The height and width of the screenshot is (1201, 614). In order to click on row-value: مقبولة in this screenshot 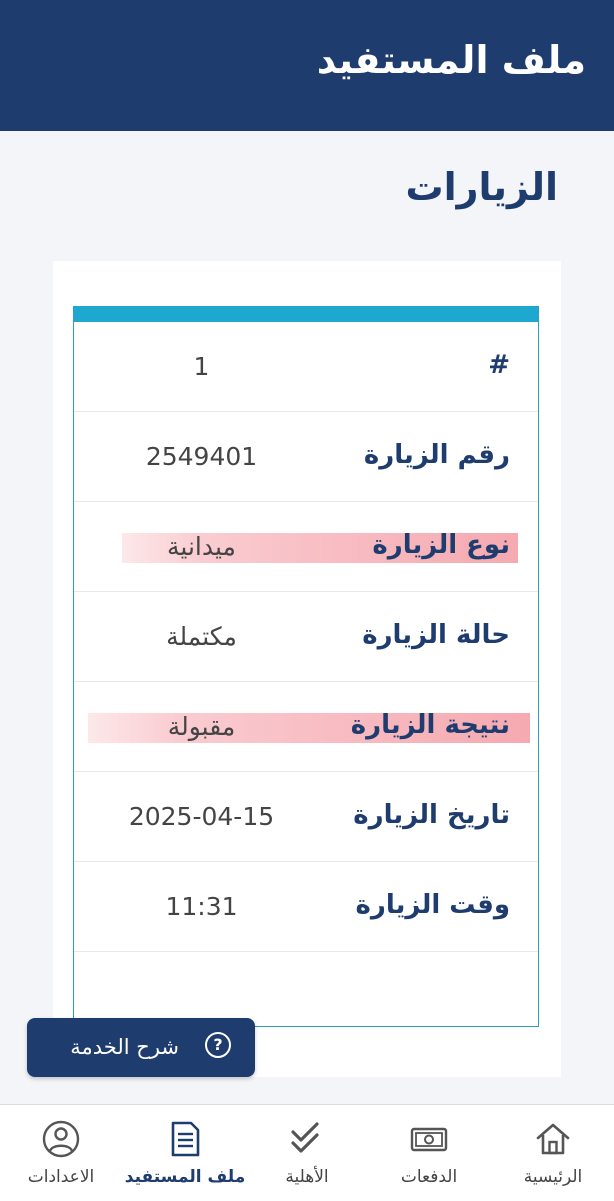, I will do `click(201, 726)`.